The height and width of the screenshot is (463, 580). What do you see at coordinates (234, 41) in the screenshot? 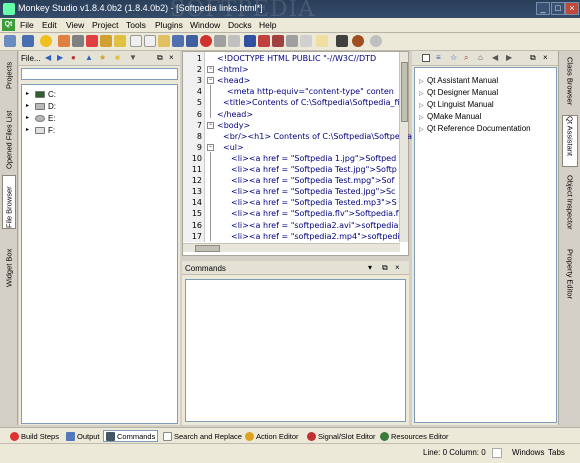
I see `print-icon` at bounding box center [234, 41].